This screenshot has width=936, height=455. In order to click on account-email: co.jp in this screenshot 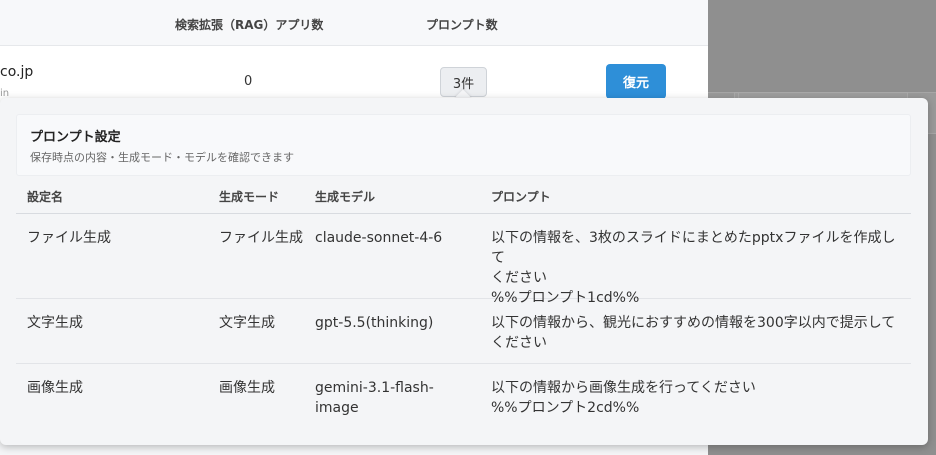, I will do `click(17, 72)`.